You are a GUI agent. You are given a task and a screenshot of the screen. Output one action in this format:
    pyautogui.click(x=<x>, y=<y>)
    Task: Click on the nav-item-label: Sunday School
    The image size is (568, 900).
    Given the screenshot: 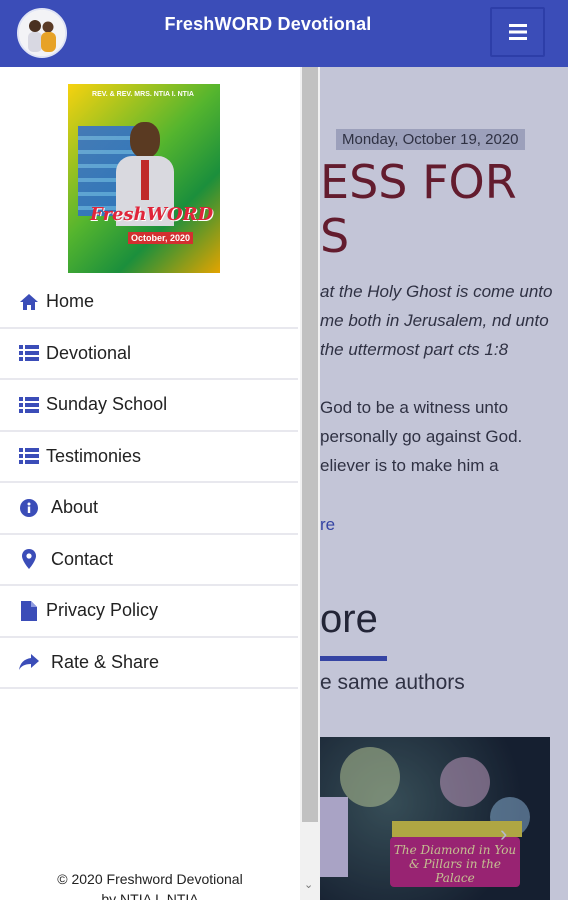 What is the action you would take?
    pyautogui.click(x=107, y=404)
    